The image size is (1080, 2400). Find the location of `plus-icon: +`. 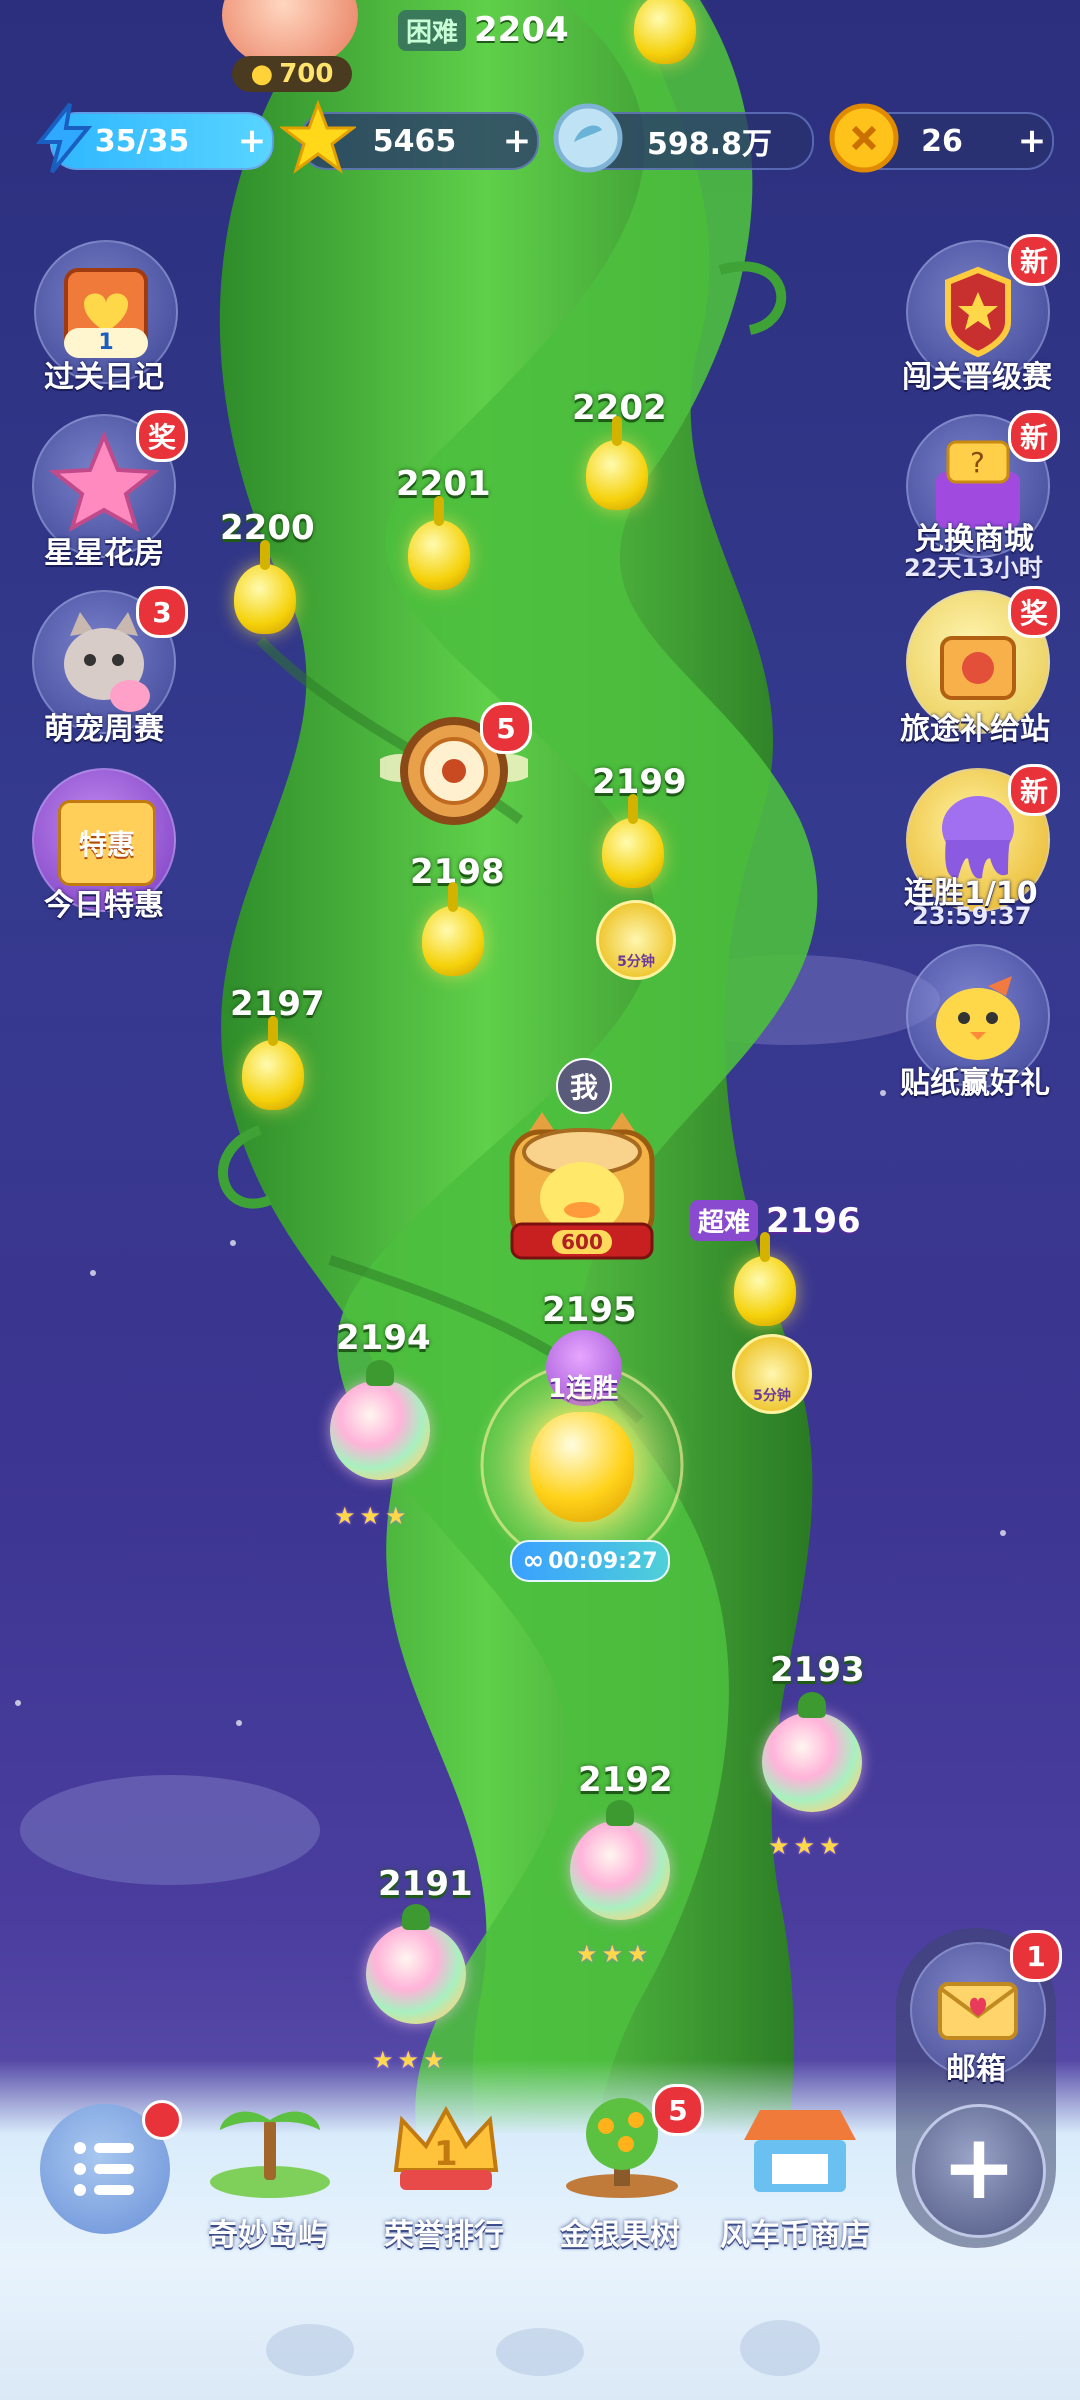

plus-icon: + is located at coordinates (979, 2167).